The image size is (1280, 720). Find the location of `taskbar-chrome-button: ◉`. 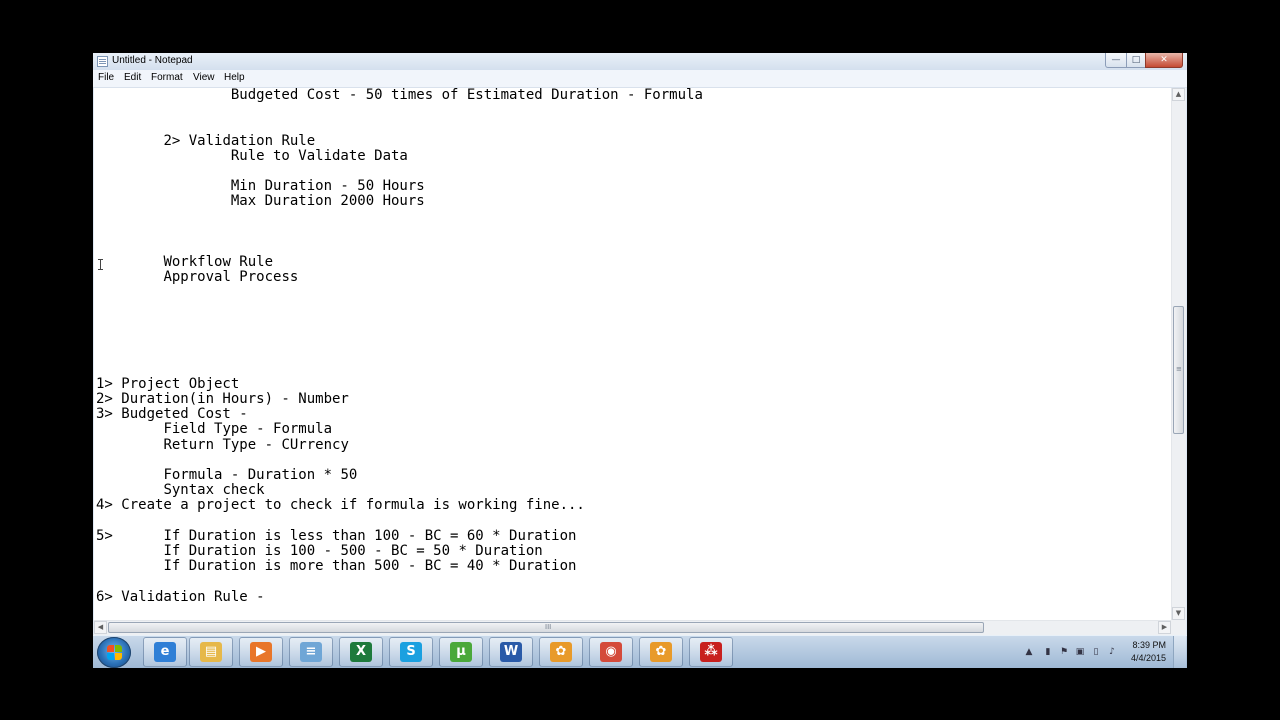

taskbar-chrome-button: ◉ is located at coordinates (611, 652).